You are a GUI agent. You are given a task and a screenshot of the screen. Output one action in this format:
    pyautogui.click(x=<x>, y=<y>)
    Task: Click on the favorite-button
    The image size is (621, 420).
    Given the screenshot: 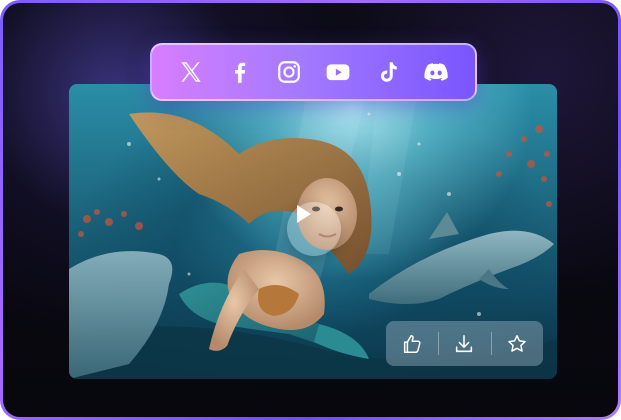 What is the action you would take?
    pyautogui.click(x=516, y=343)
    